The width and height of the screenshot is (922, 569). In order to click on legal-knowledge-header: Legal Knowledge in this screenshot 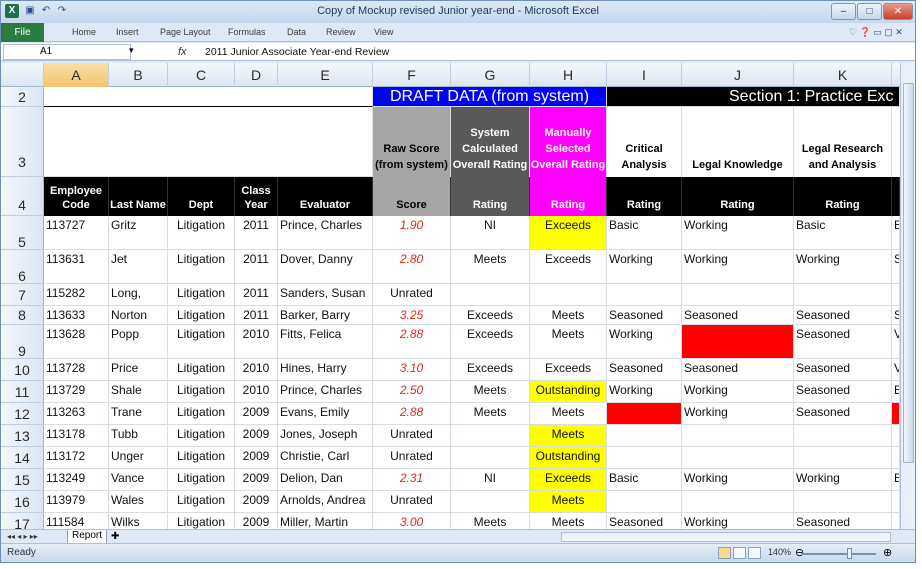, I will do `click(738, 142)`.